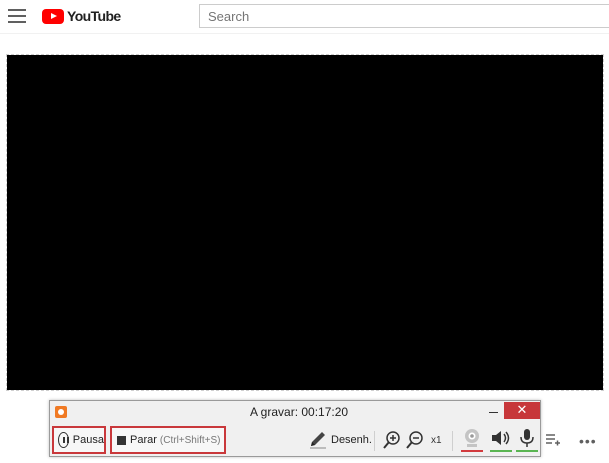 The image size is (609, 463). I want to click on microphone-icon, so click(527, 438).